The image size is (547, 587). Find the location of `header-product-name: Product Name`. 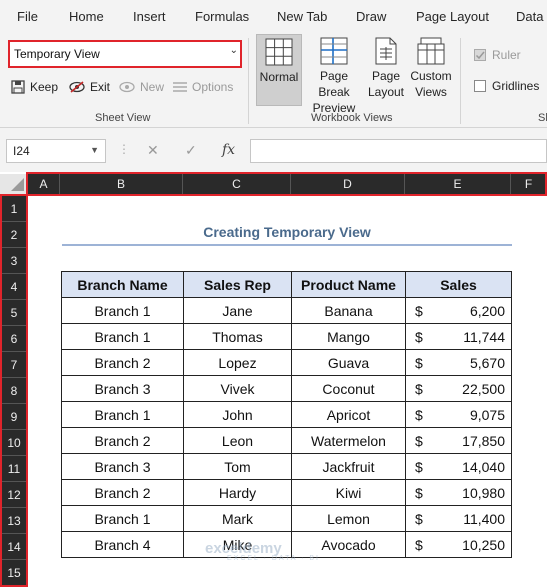

header-product-name: Product Name is located at coordinates (348, 284).